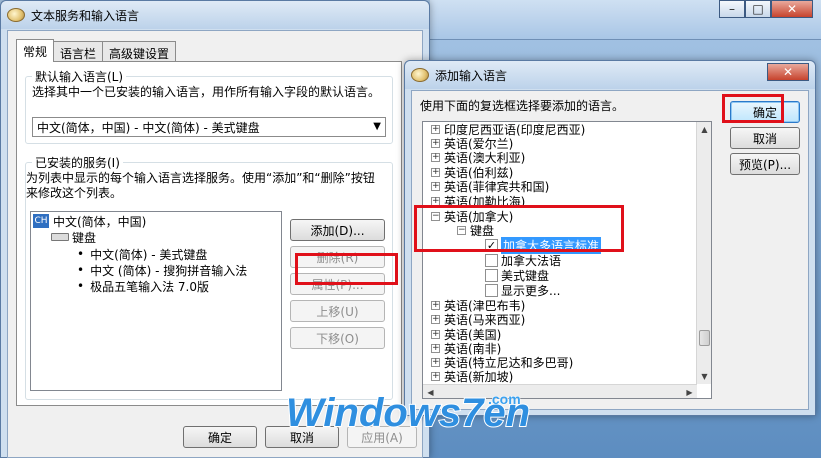 The width and height of the screenshot is (821, 458). Describe the element at coordinates (84, 237) in the screenshot. I see `tree-keyboard-label: 键盘` at that location.